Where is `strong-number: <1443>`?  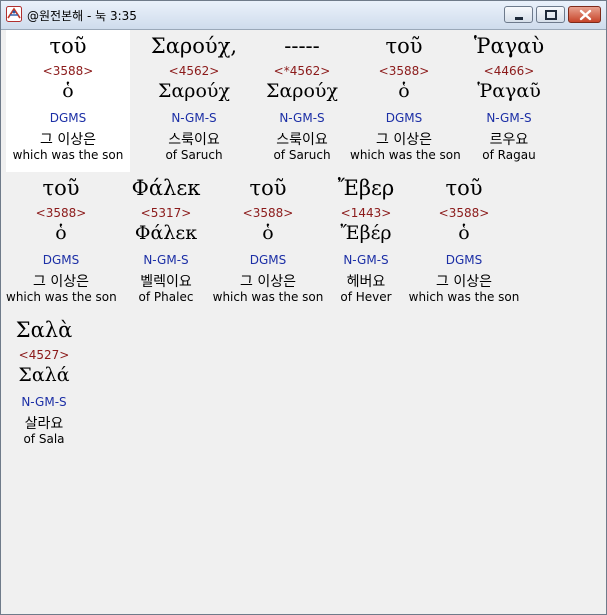
strong-number: <1443> is located at coordinates (366, 213).